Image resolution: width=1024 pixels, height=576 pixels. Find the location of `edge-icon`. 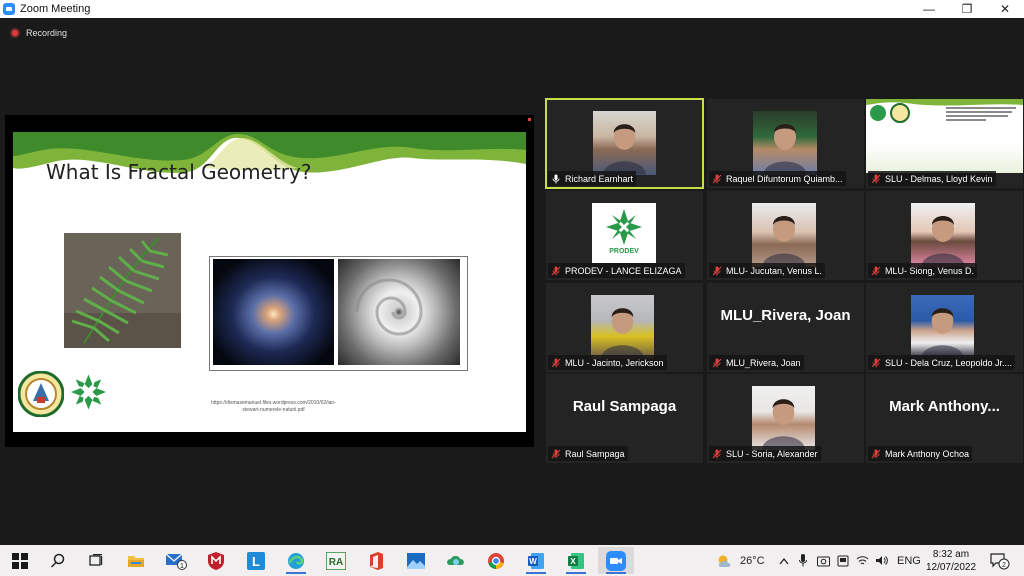

edge-icon is located at coordinates (296, 560).